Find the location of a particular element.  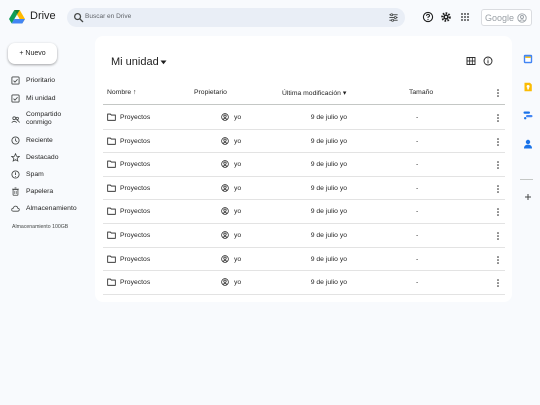

sidebar-item-label: Compartido conmigo is located at coordinates (44, 118).